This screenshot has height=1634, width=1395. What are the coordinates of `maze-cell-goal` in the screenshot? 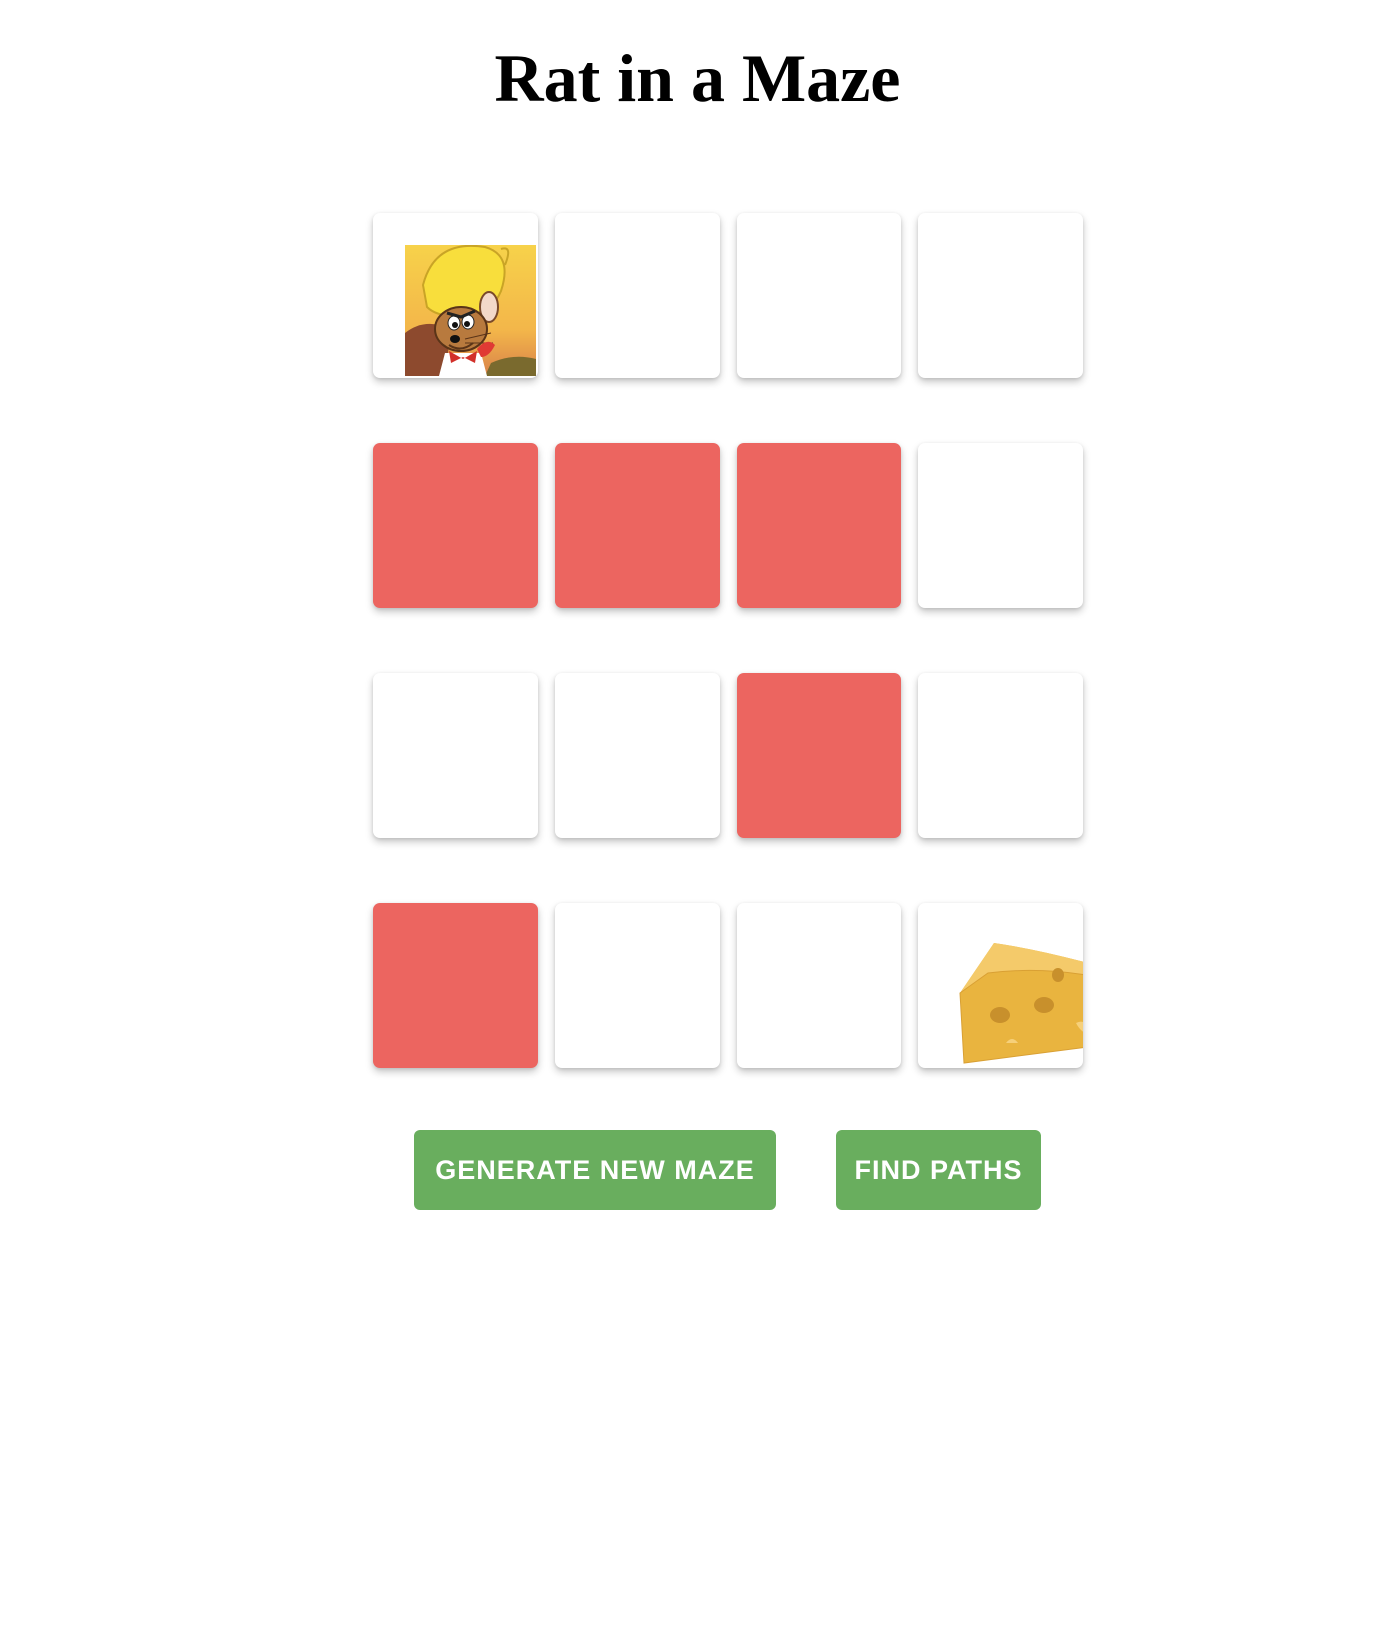 It's located at (1000, 985).